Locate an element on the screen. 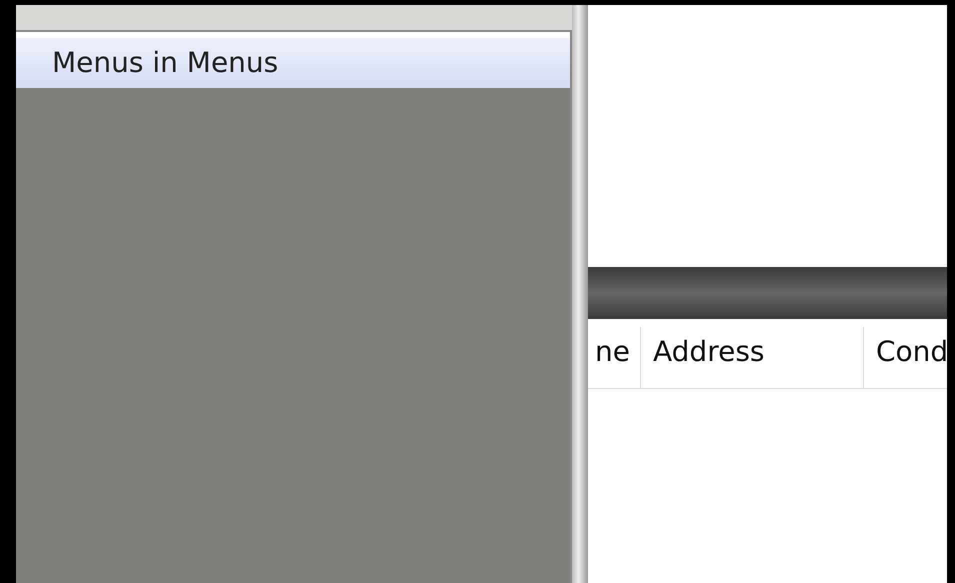  splitter is located at coordinates (580, 294).